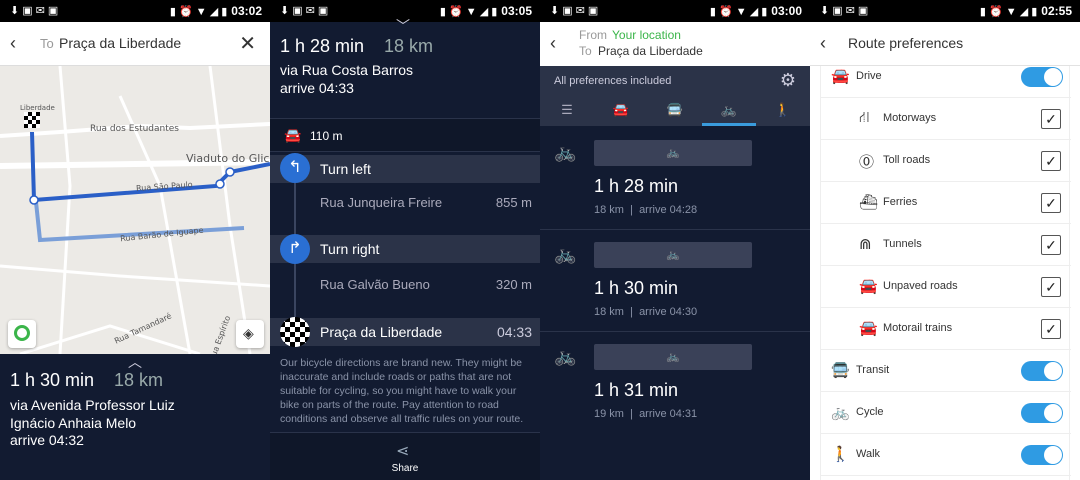 Image resolution: width=1080 pixels, height=480 pixels. Describe the element at coordinates (906, 43) in the screenshot. I see `page-title: Route preferences` at that location.